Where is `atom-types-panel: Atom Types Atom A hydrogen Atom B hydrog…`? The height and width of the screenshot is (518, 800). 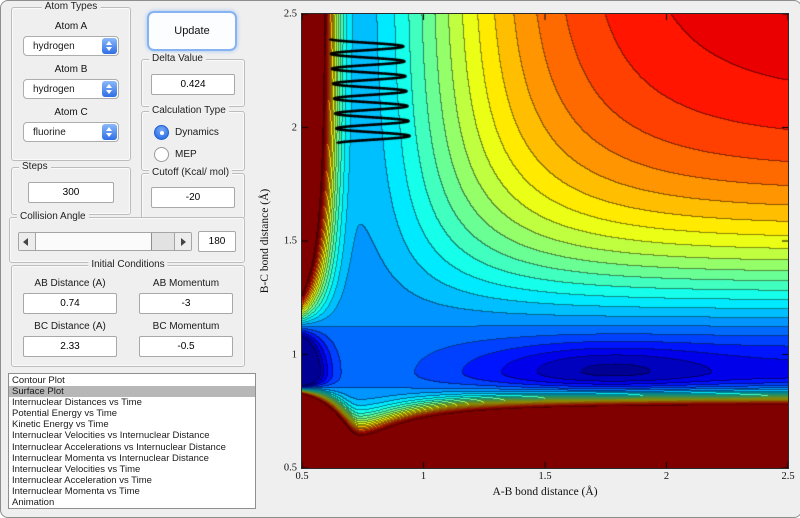
atom-types-panel: Atom Types Atom A hydrogen Atom B hydrog… is located at coordinates (71, 81).